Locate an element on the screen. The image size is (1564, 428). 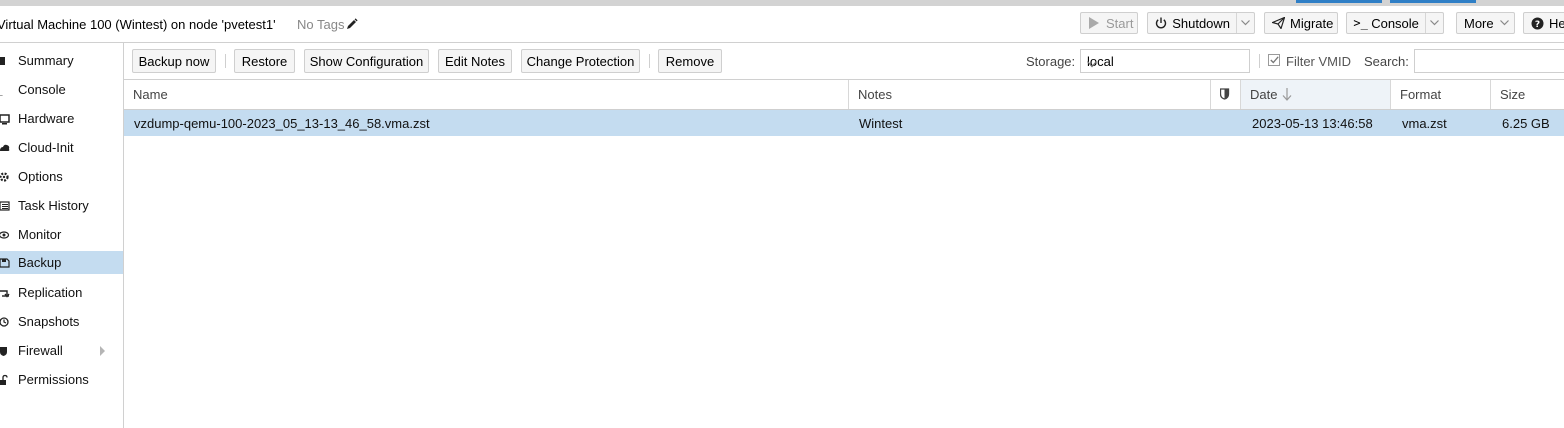
filter-vmid-checkbox is located at coordinates (1274, 60).